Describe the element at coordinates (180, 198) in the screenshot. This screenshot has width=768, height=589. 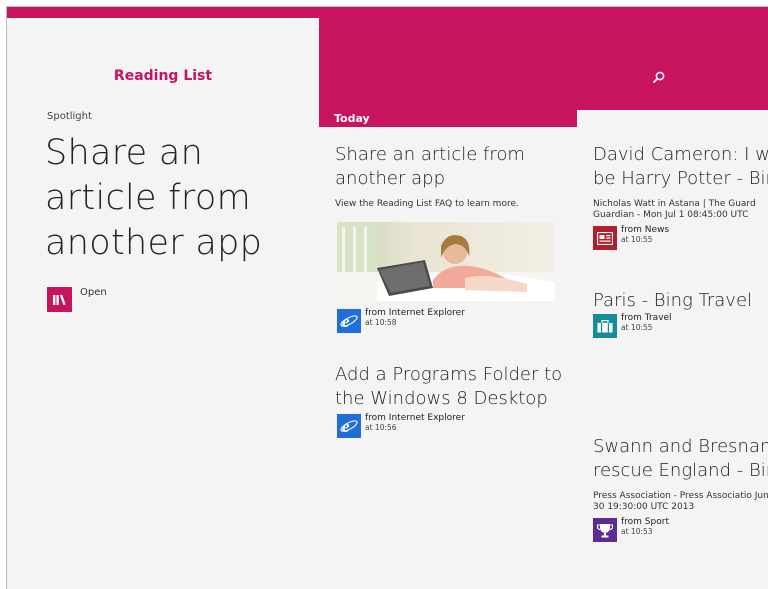
I see `spotlight-title: Share an article from another app` at that location.